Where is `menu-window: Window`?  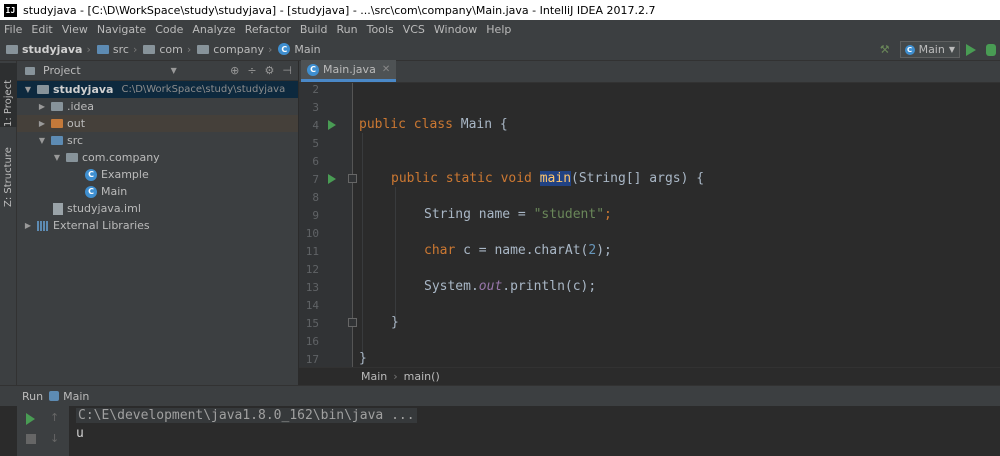
menu-window: Window is located at coordinates (455, 29).